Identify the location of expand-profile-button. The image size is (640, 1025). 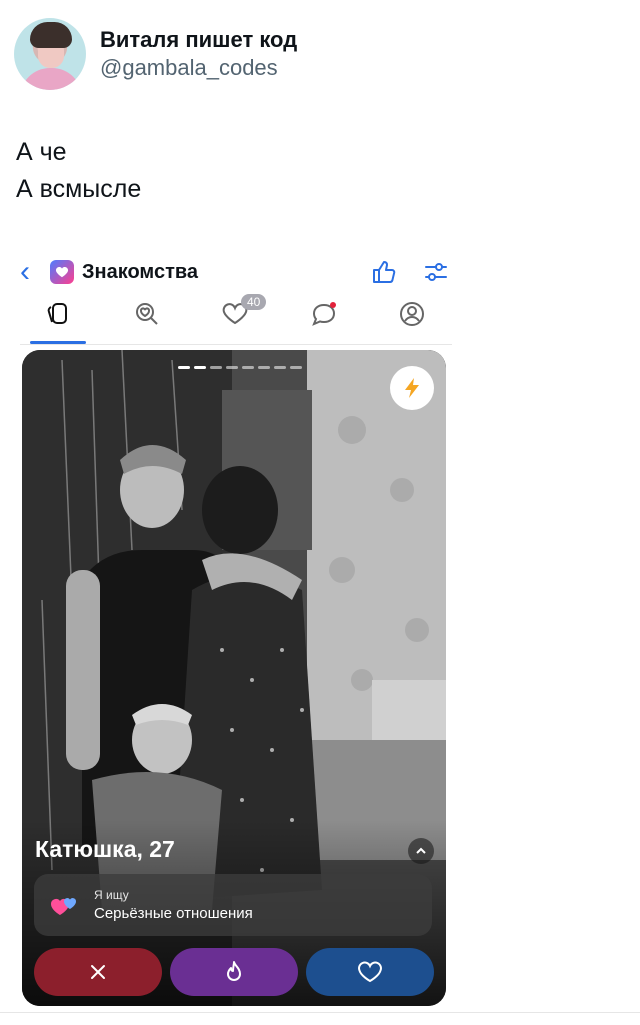
(421, 851).